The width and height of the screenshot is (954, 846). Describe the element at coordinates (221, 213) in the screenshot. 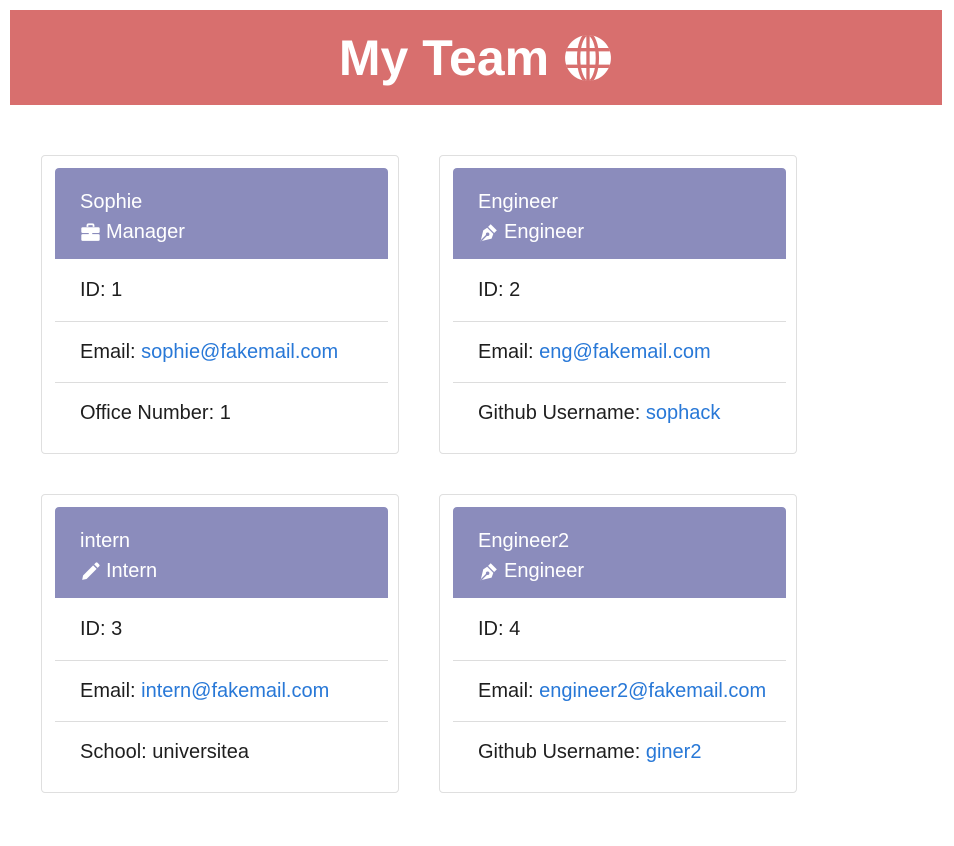

I see `card-header: Sophie Manager` at that location.